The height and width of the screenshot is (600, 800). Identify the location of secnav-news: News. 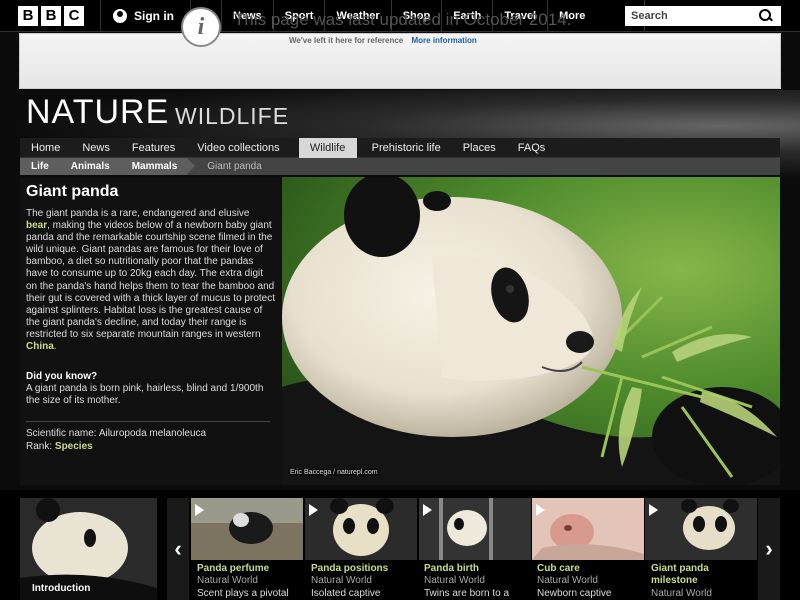
(96, 148).